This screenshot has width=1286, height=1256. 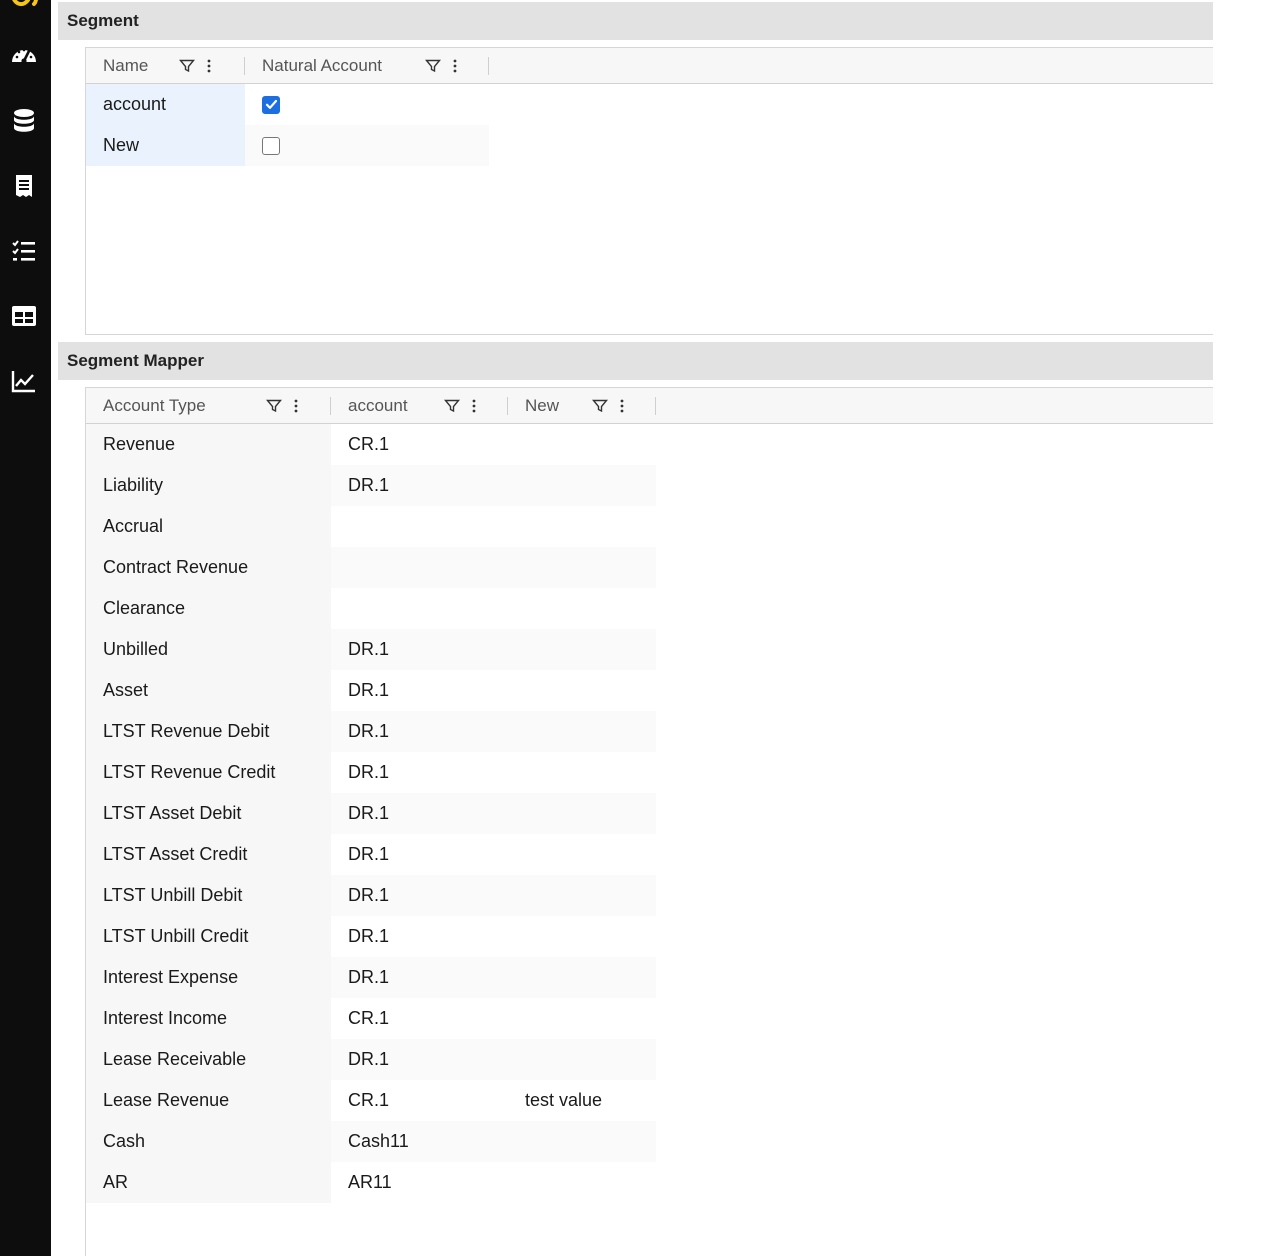 I want to click on logo-icon, so click(x=25, y=7).